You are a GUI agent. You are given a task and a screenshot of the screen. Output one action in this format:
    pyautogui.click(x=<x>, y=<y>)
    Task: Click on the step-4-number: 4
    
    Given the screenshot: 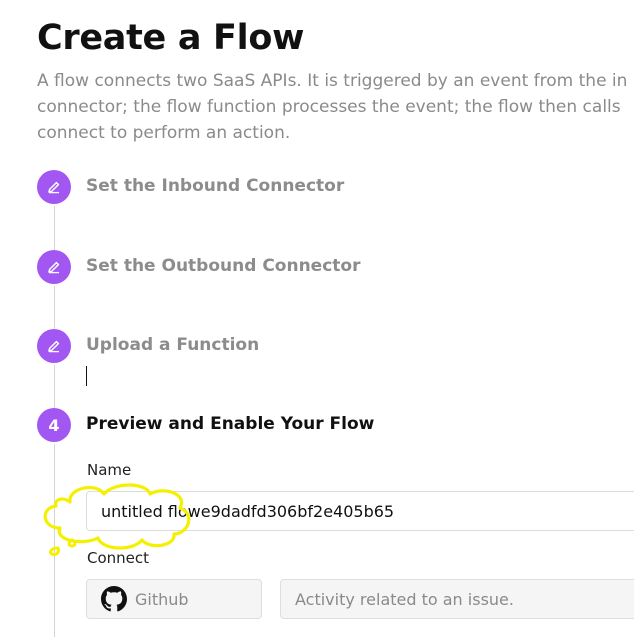 What is the action you would take?
    pyautogui.click(x=54, y=425)
    